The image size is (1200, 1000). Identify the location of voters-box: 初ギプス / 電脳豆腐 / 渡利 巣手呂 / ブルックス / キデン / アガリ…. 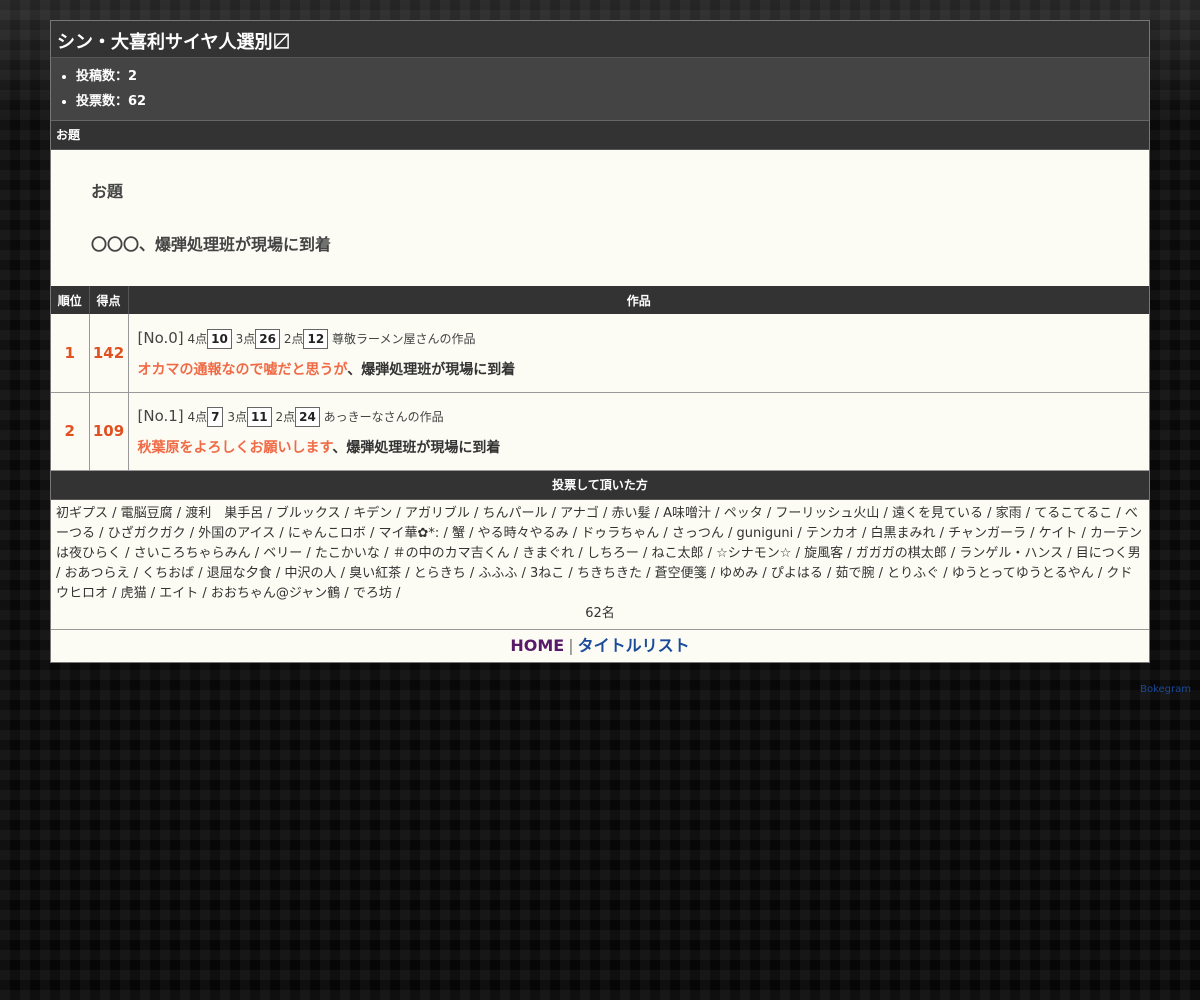
(600, 565).